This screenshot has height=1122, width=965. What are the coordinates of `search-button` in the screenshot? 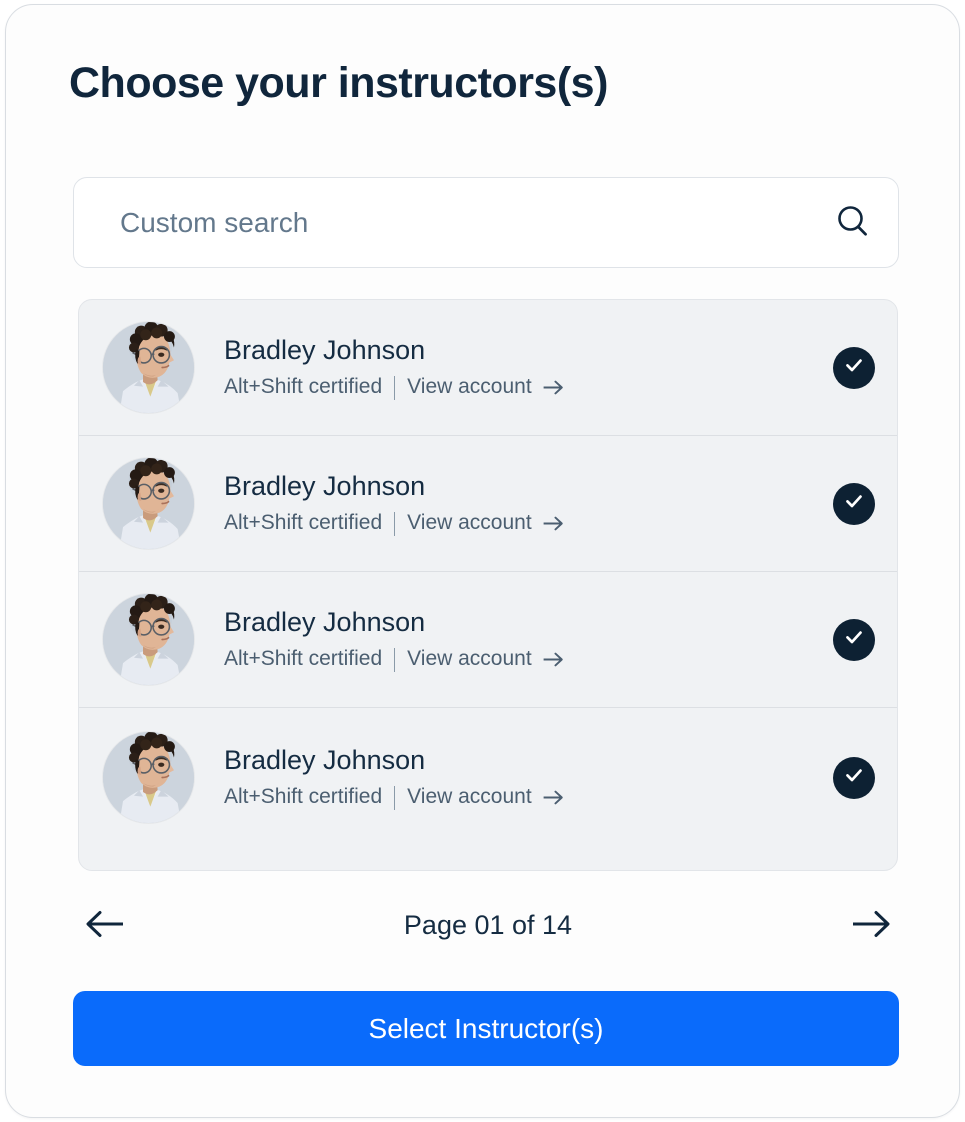 It's located at (853, 223).